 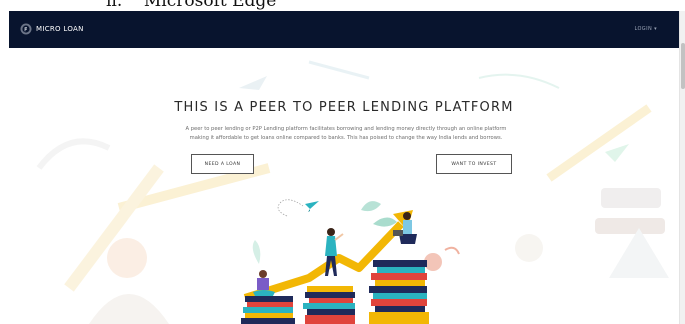 What do you see at coordinates (191, 5) in the screenshot?
I see `doc-list-item: ii. Microsoft Edge` at bounding box center [191, 5].